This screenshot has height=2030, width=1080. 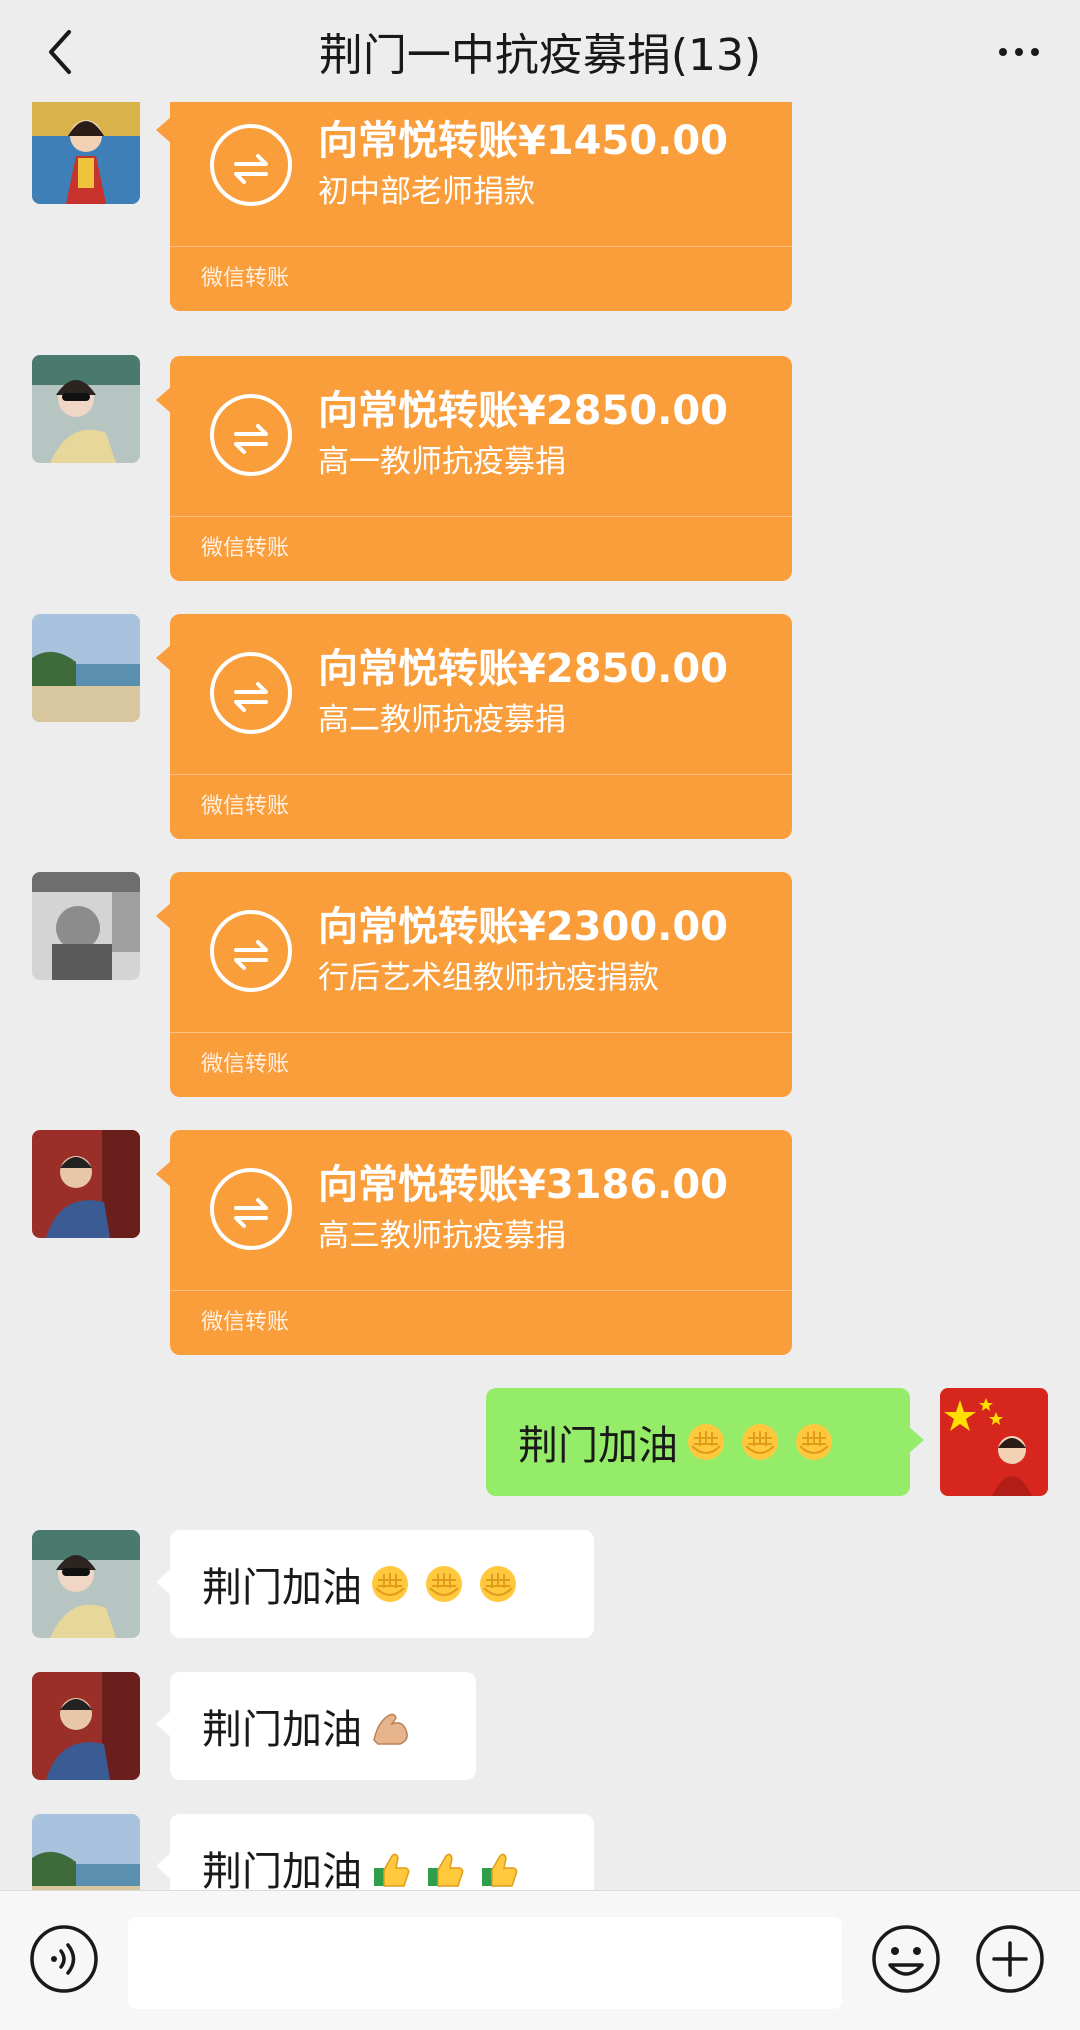 I want to click on transfer-card: 向常悦转账¥2300.00 行后艺术组教师抗疫捐款 微信转账, so click(x=474, y=984).